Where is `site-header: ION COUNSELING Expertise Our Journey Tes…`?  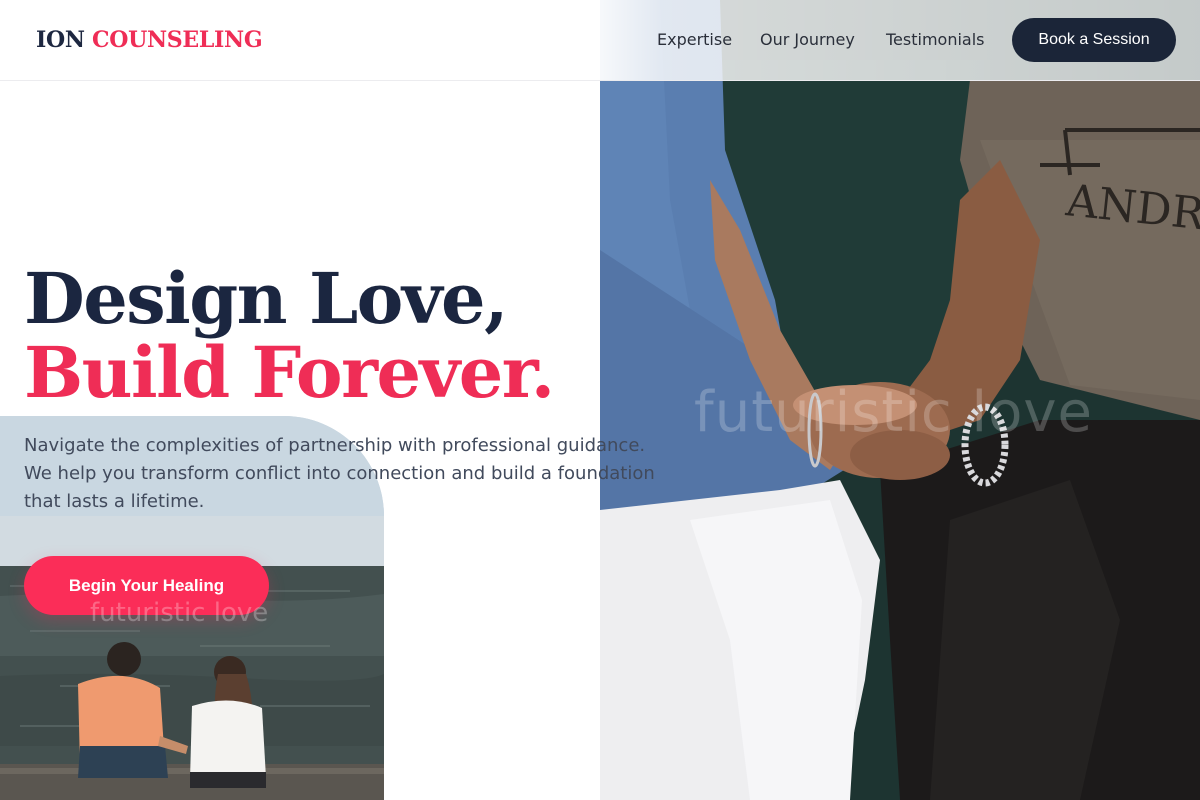
site-header: ION COUNSELING Expertise Our Journey Tes… is located at coordinates (600, 40).